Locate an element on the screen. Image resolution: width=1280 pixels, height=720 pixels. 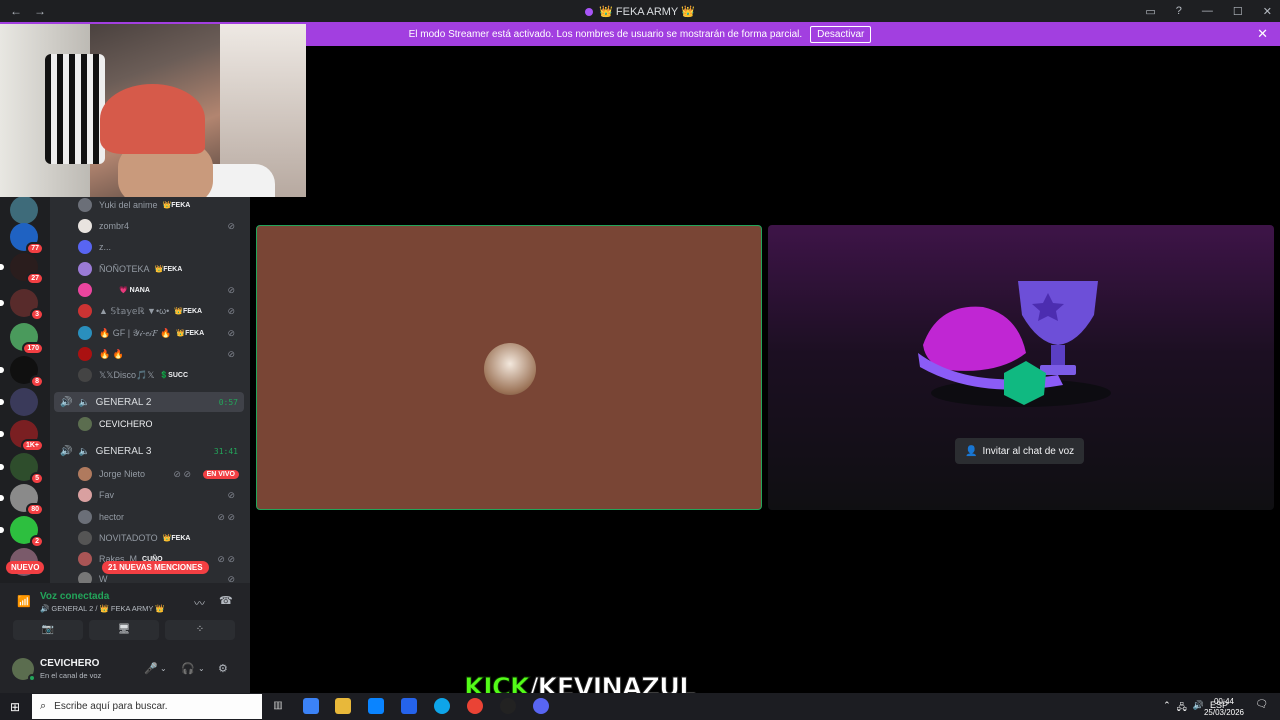
channel-timer: 0:57 is located at coordinates (228, 402).